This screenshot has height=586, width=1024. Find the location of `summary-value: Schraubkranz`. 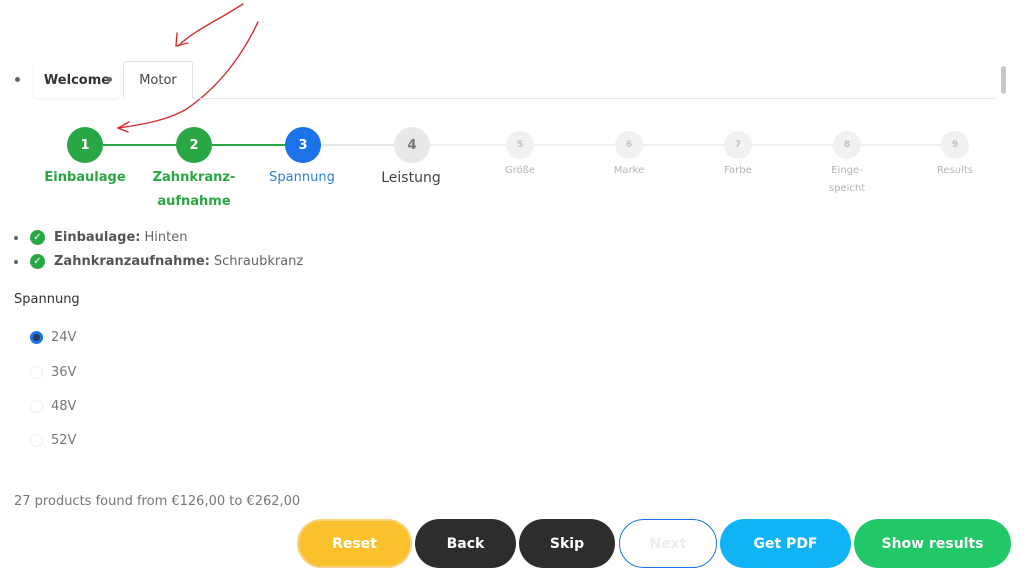

summary-value: Schraubkranz is located at coordinates (258, 261).